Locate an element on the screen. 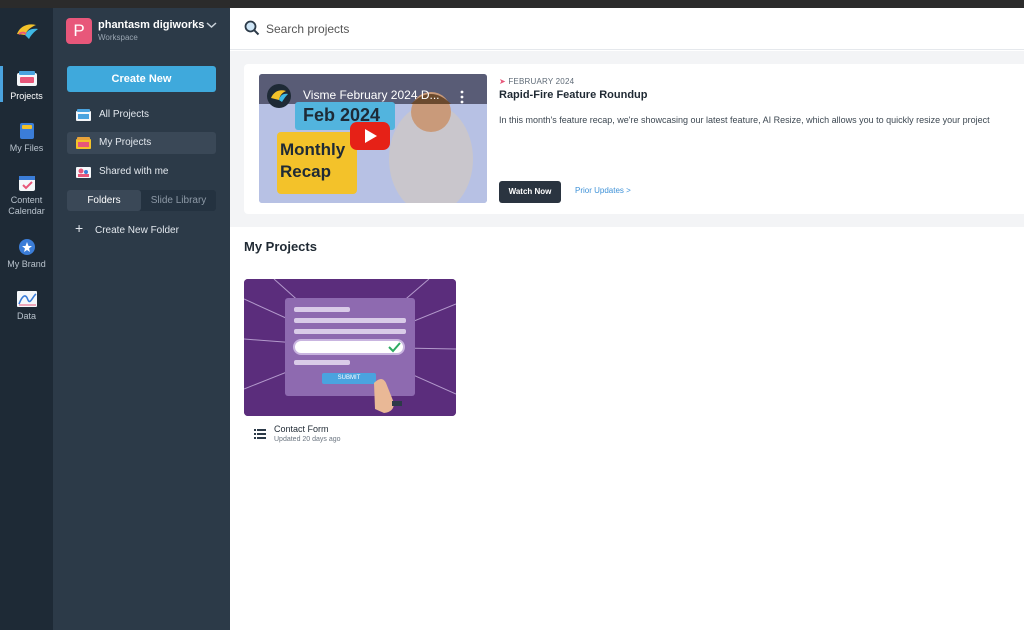  thumb-recap-line2: Recap is located at coordinates (306, 171).